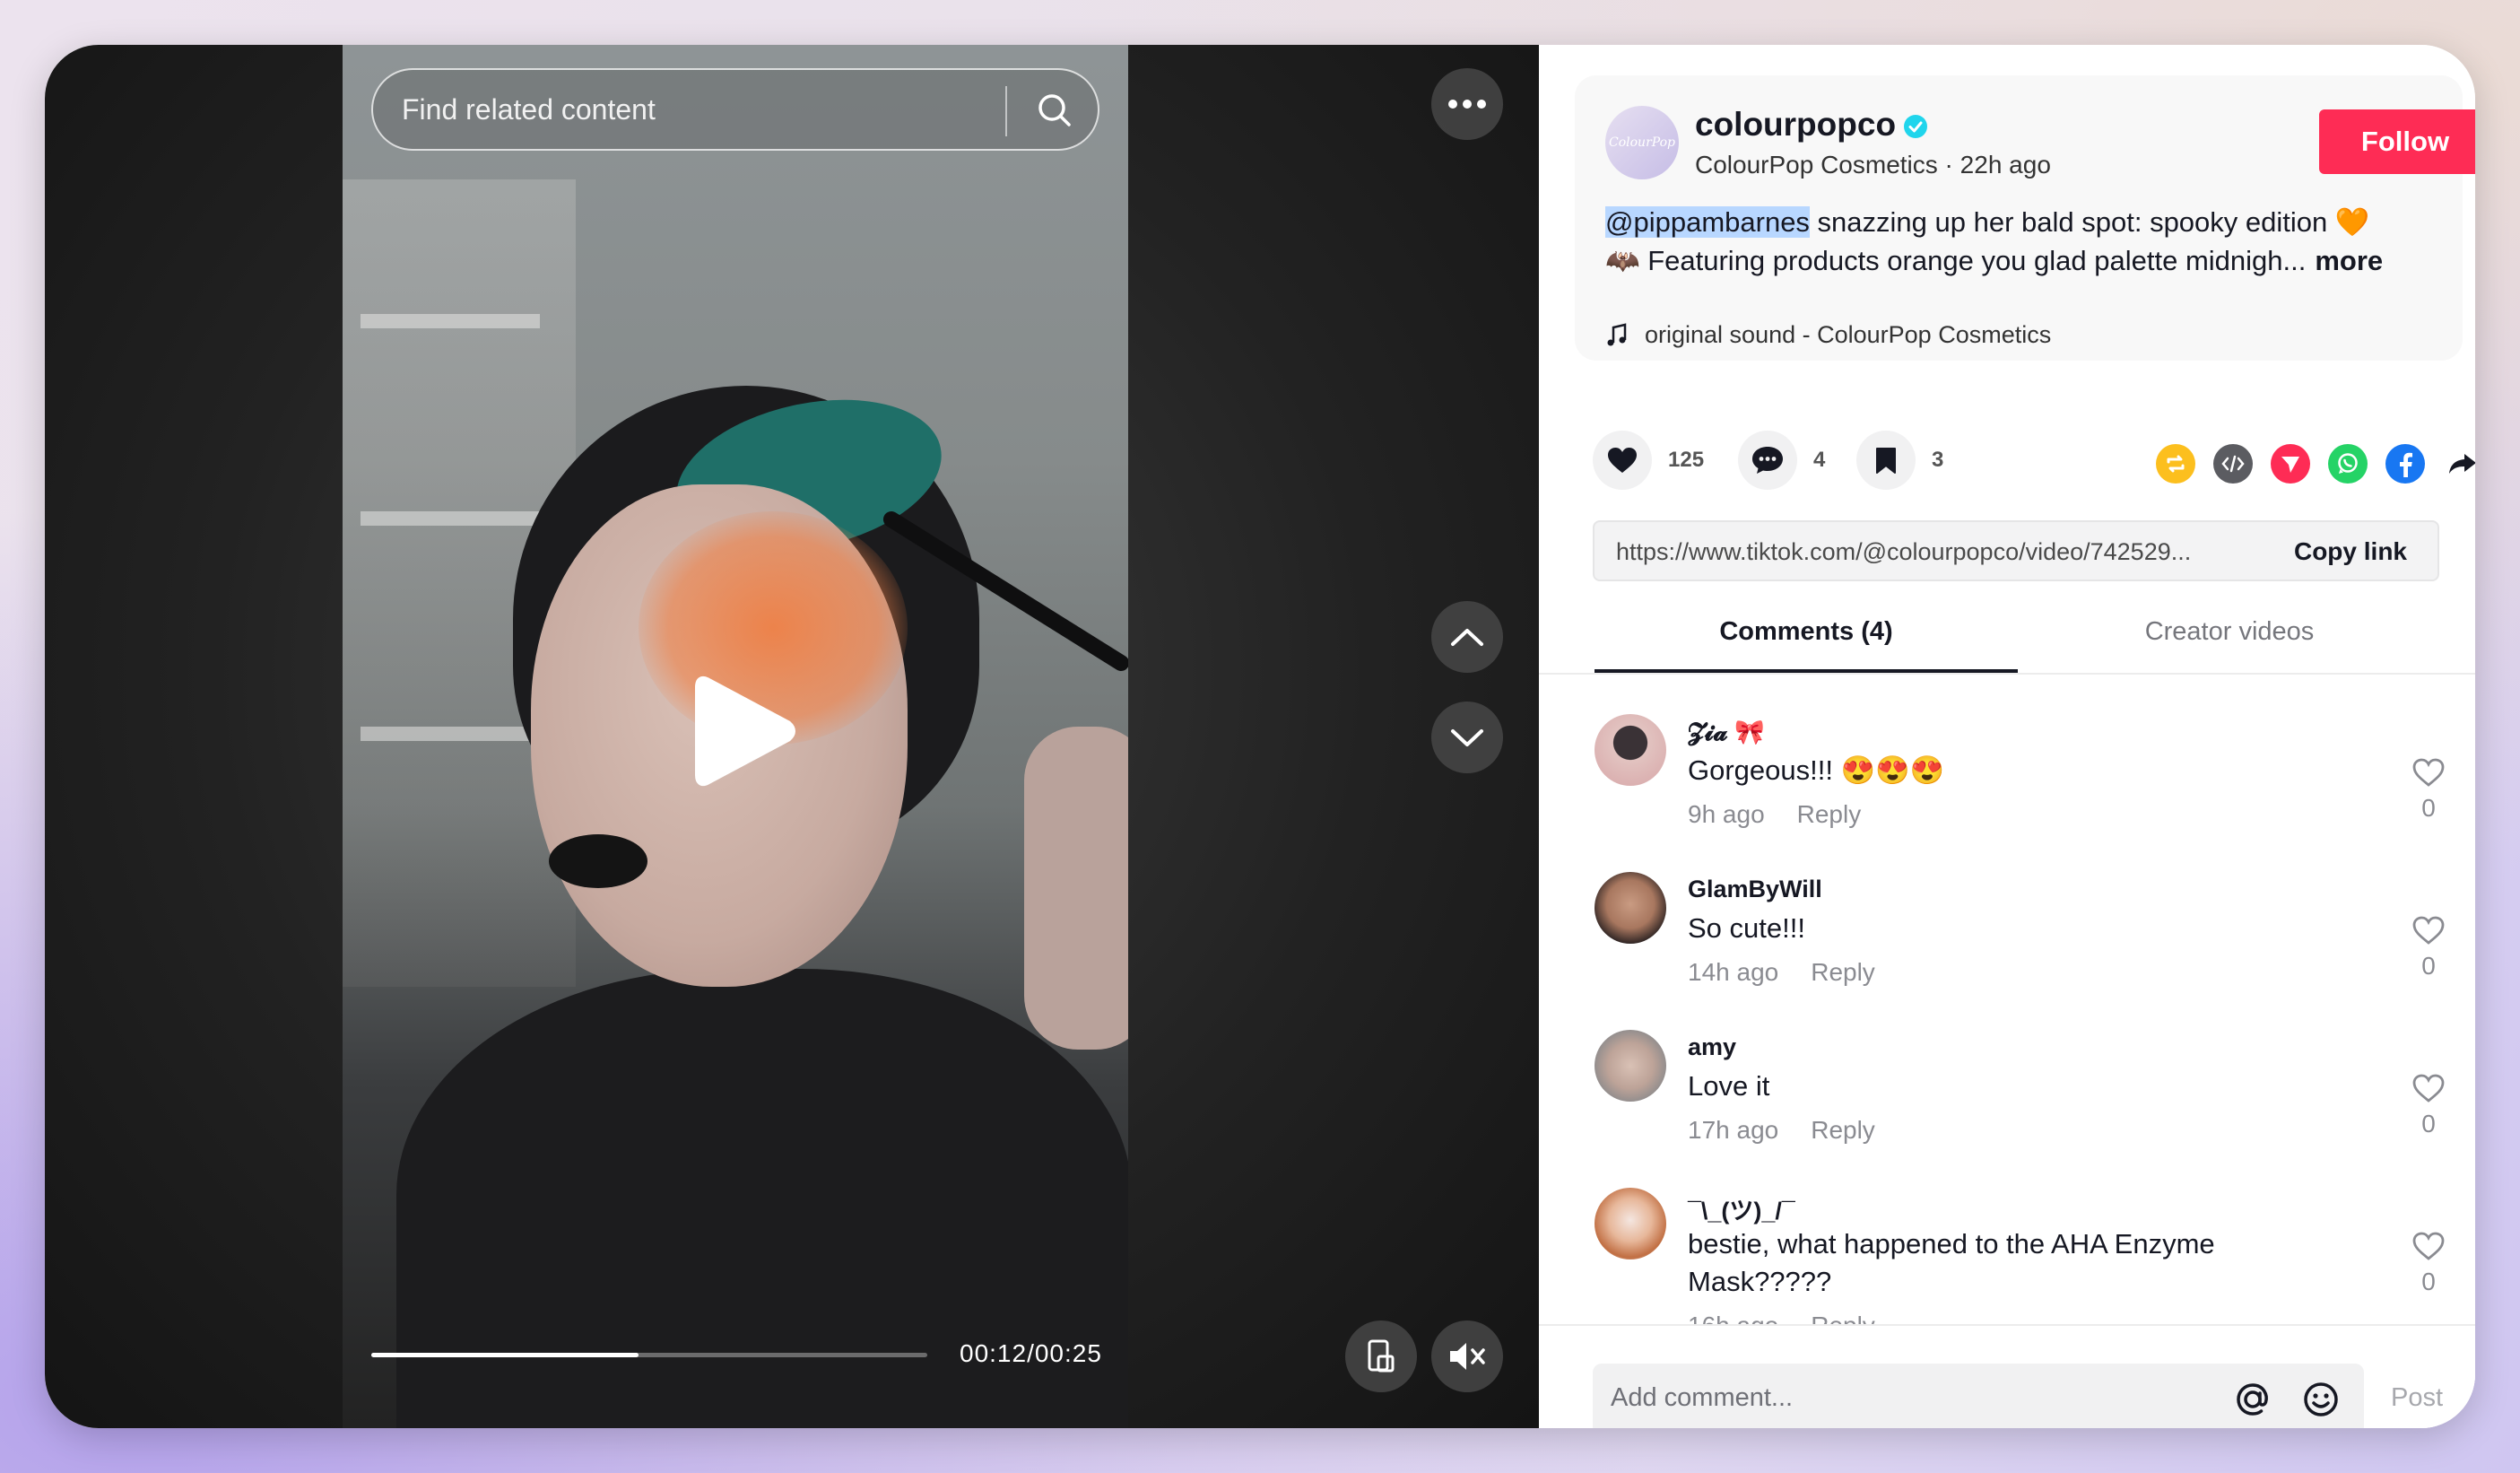 The image size is (2520, 1473). What do you see at coordinates (744, 731) in the screenshot?
I see `play-icon` at bounding box center [744, 731].